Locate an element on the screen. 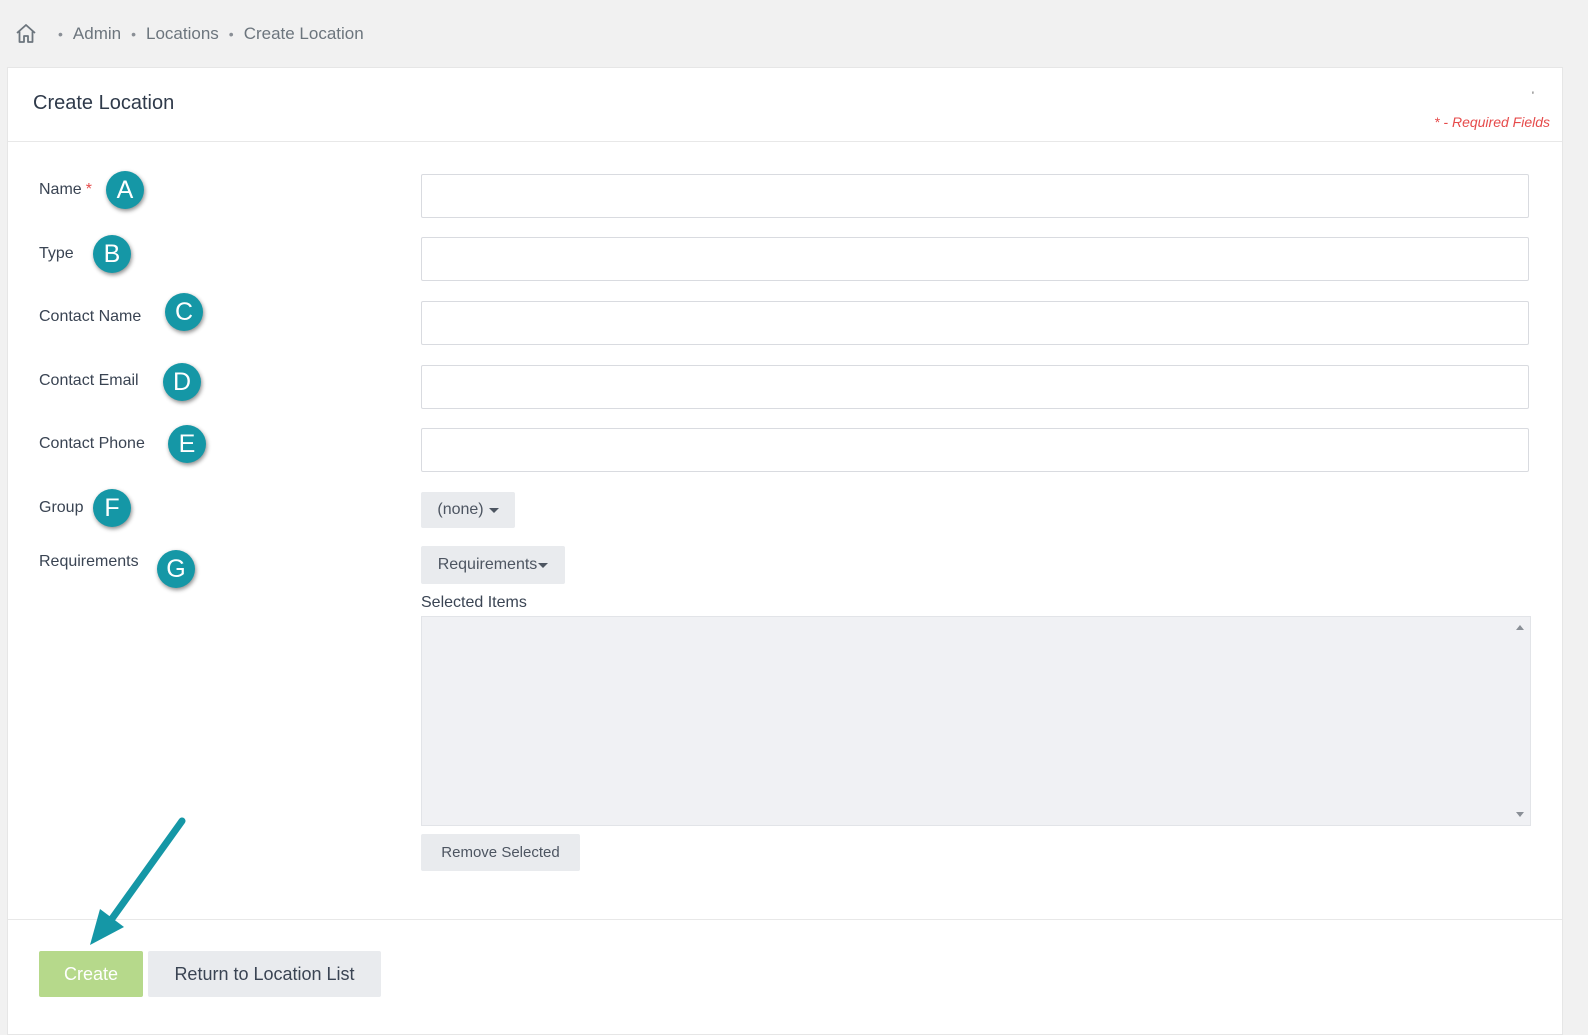  type-input is located at coordinates (975, 259).